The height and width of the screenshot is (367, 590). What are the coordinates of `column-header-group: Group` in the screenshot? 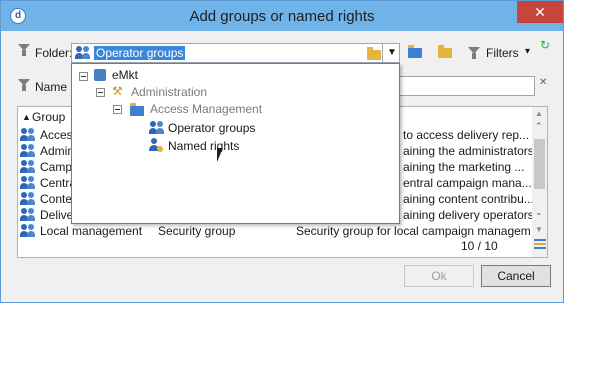 It's located at (48, 117).